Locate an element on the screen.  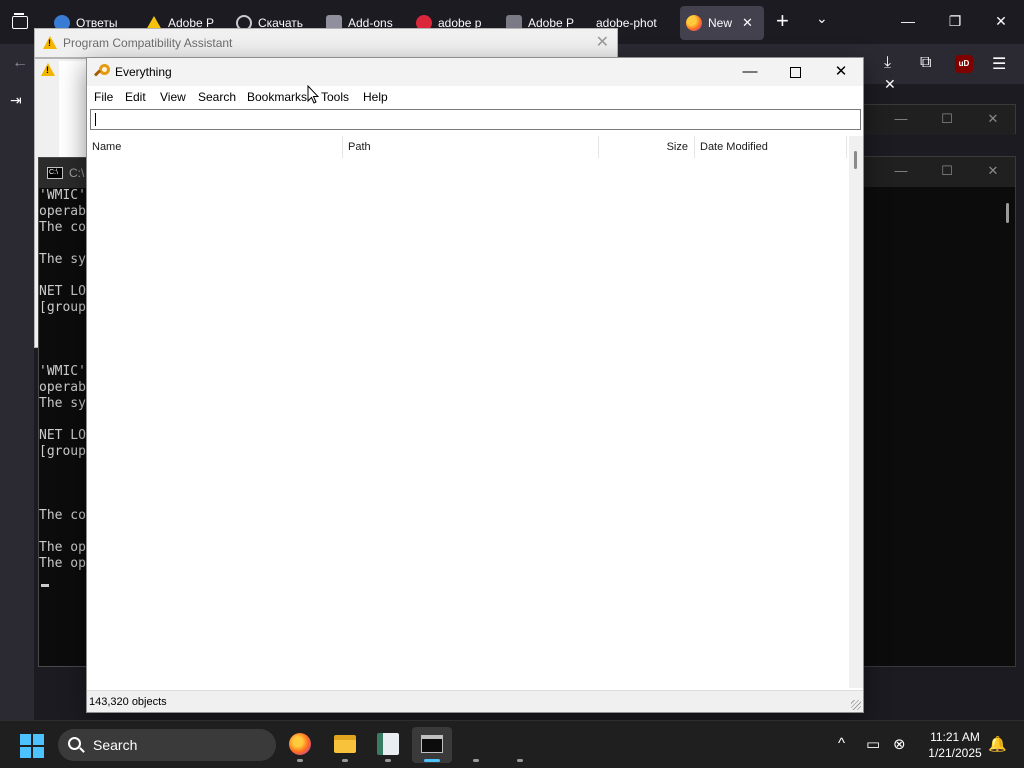
tray-chevron-up-icon: ^ is located at coordinates (841, 743).